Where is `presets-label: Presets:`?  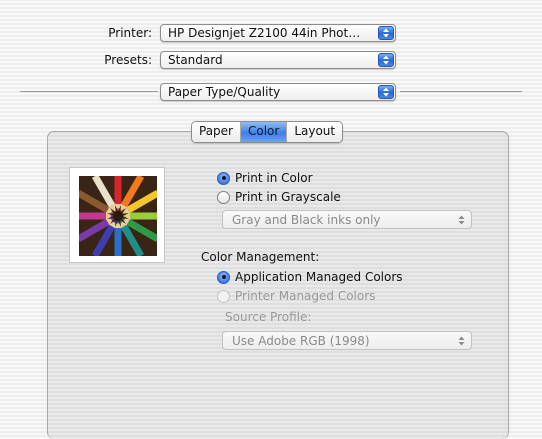
presets-label: Presets: is located at coordinates (128, 60).